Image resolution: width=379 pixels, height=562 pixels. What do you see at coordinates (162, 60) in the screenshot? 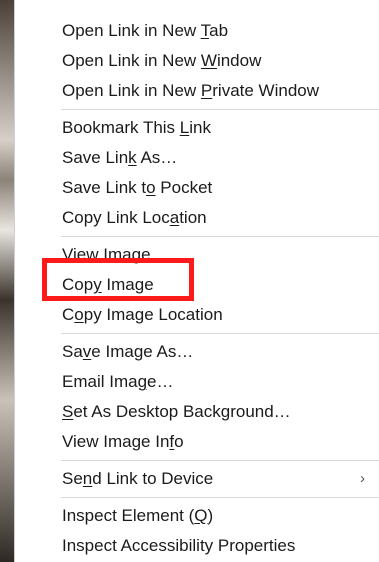
I see `menu-item-label: Open Link in New Window` at bounding box center [162, 60].